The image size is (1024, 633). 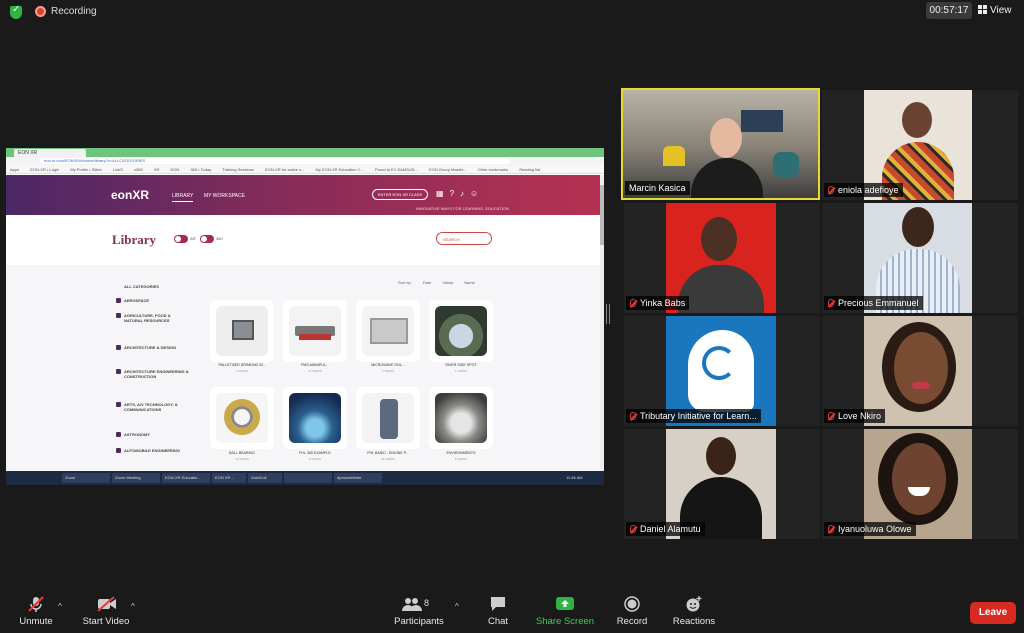 I want to click on category-label: ASTRONOMY, so click(x=137, y=434).